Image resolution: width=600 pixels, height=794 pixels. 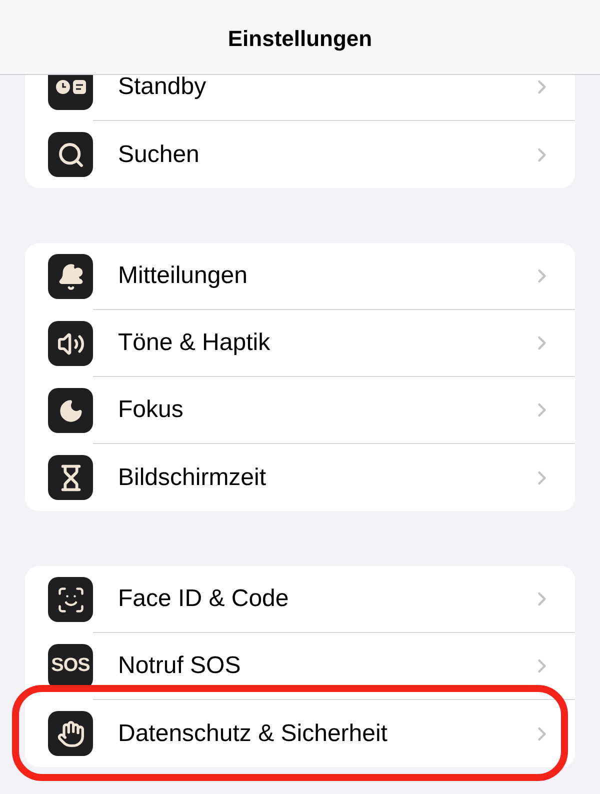 What do you see at coordinates (70, 276) in the screenshot?
I see `bell-icon` at bounding box center [70, 276].